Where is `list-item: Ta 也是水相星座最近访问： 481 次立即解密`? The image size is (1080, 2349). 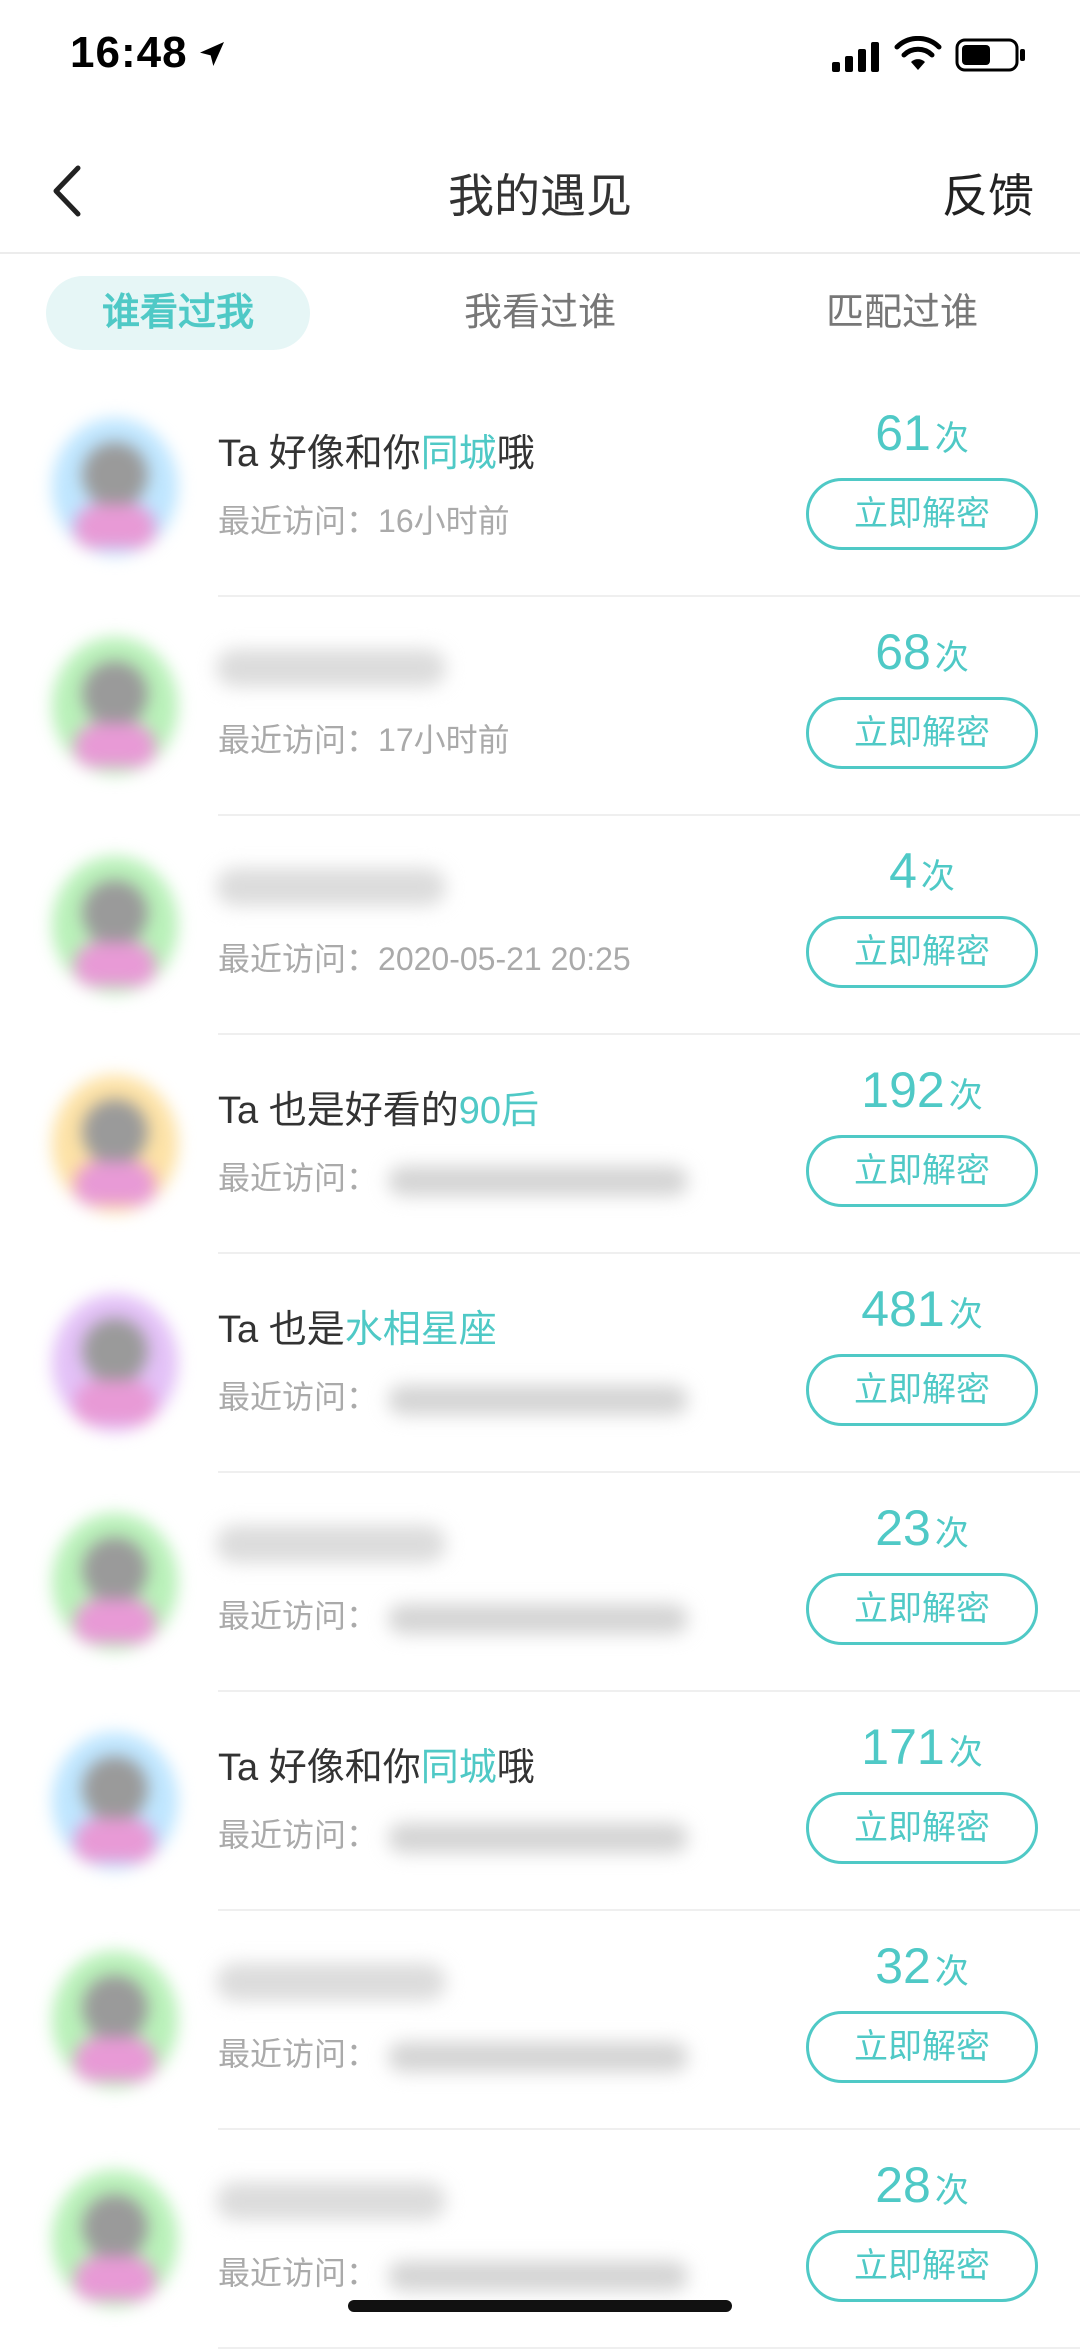 list-item: Ta 也是水相星座最近访问： 481 次立即解密 is located at coordinates (540, 1363).